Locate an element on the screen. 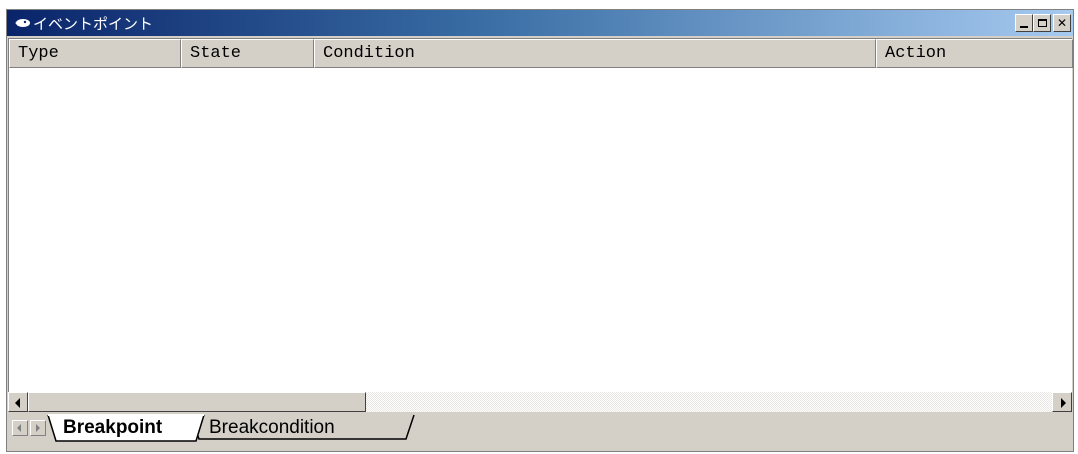 Image resolution: width=1078 pixels, height=454 pixels. minimize-button is located at coordinates (1024, 23).